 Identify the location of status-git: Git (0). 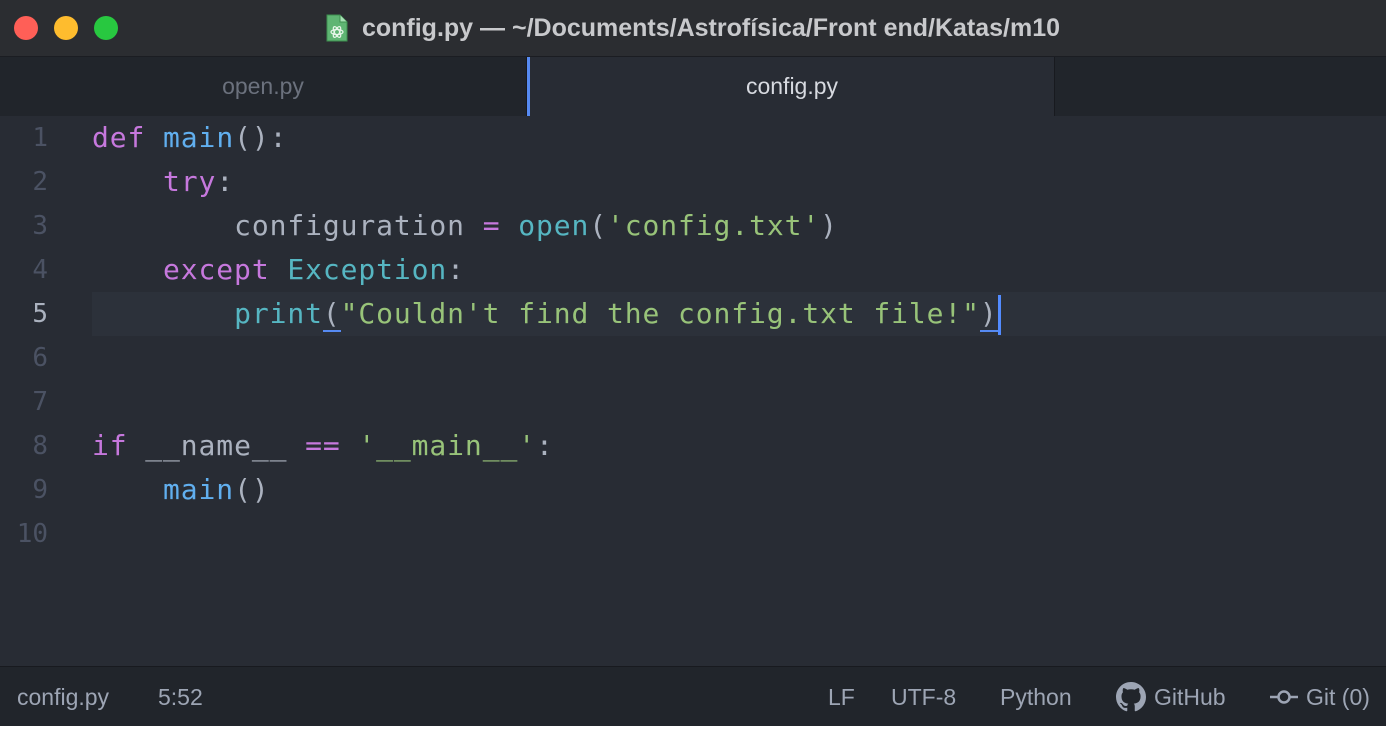
(1320, 696).